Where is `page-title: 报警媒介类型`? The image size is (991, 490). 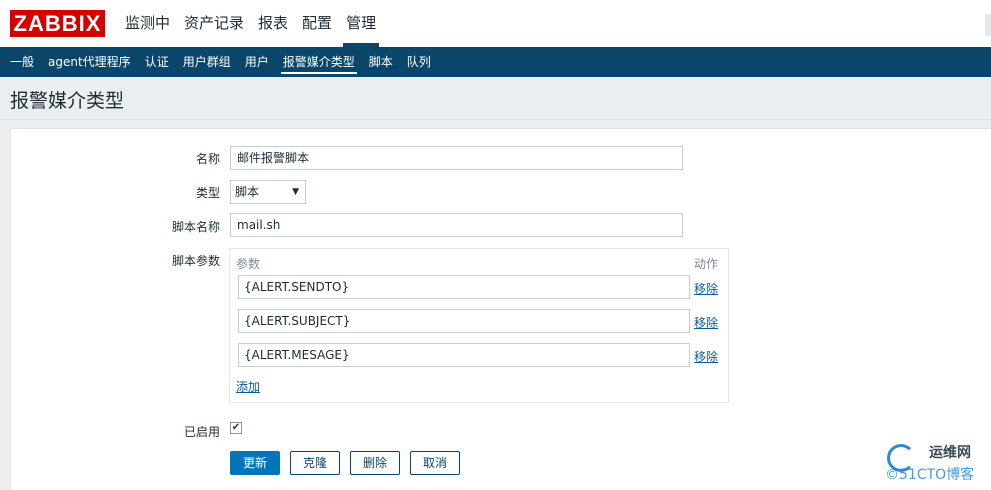
page-title: 报警媒介类型 is located at coordinates (67, 101).